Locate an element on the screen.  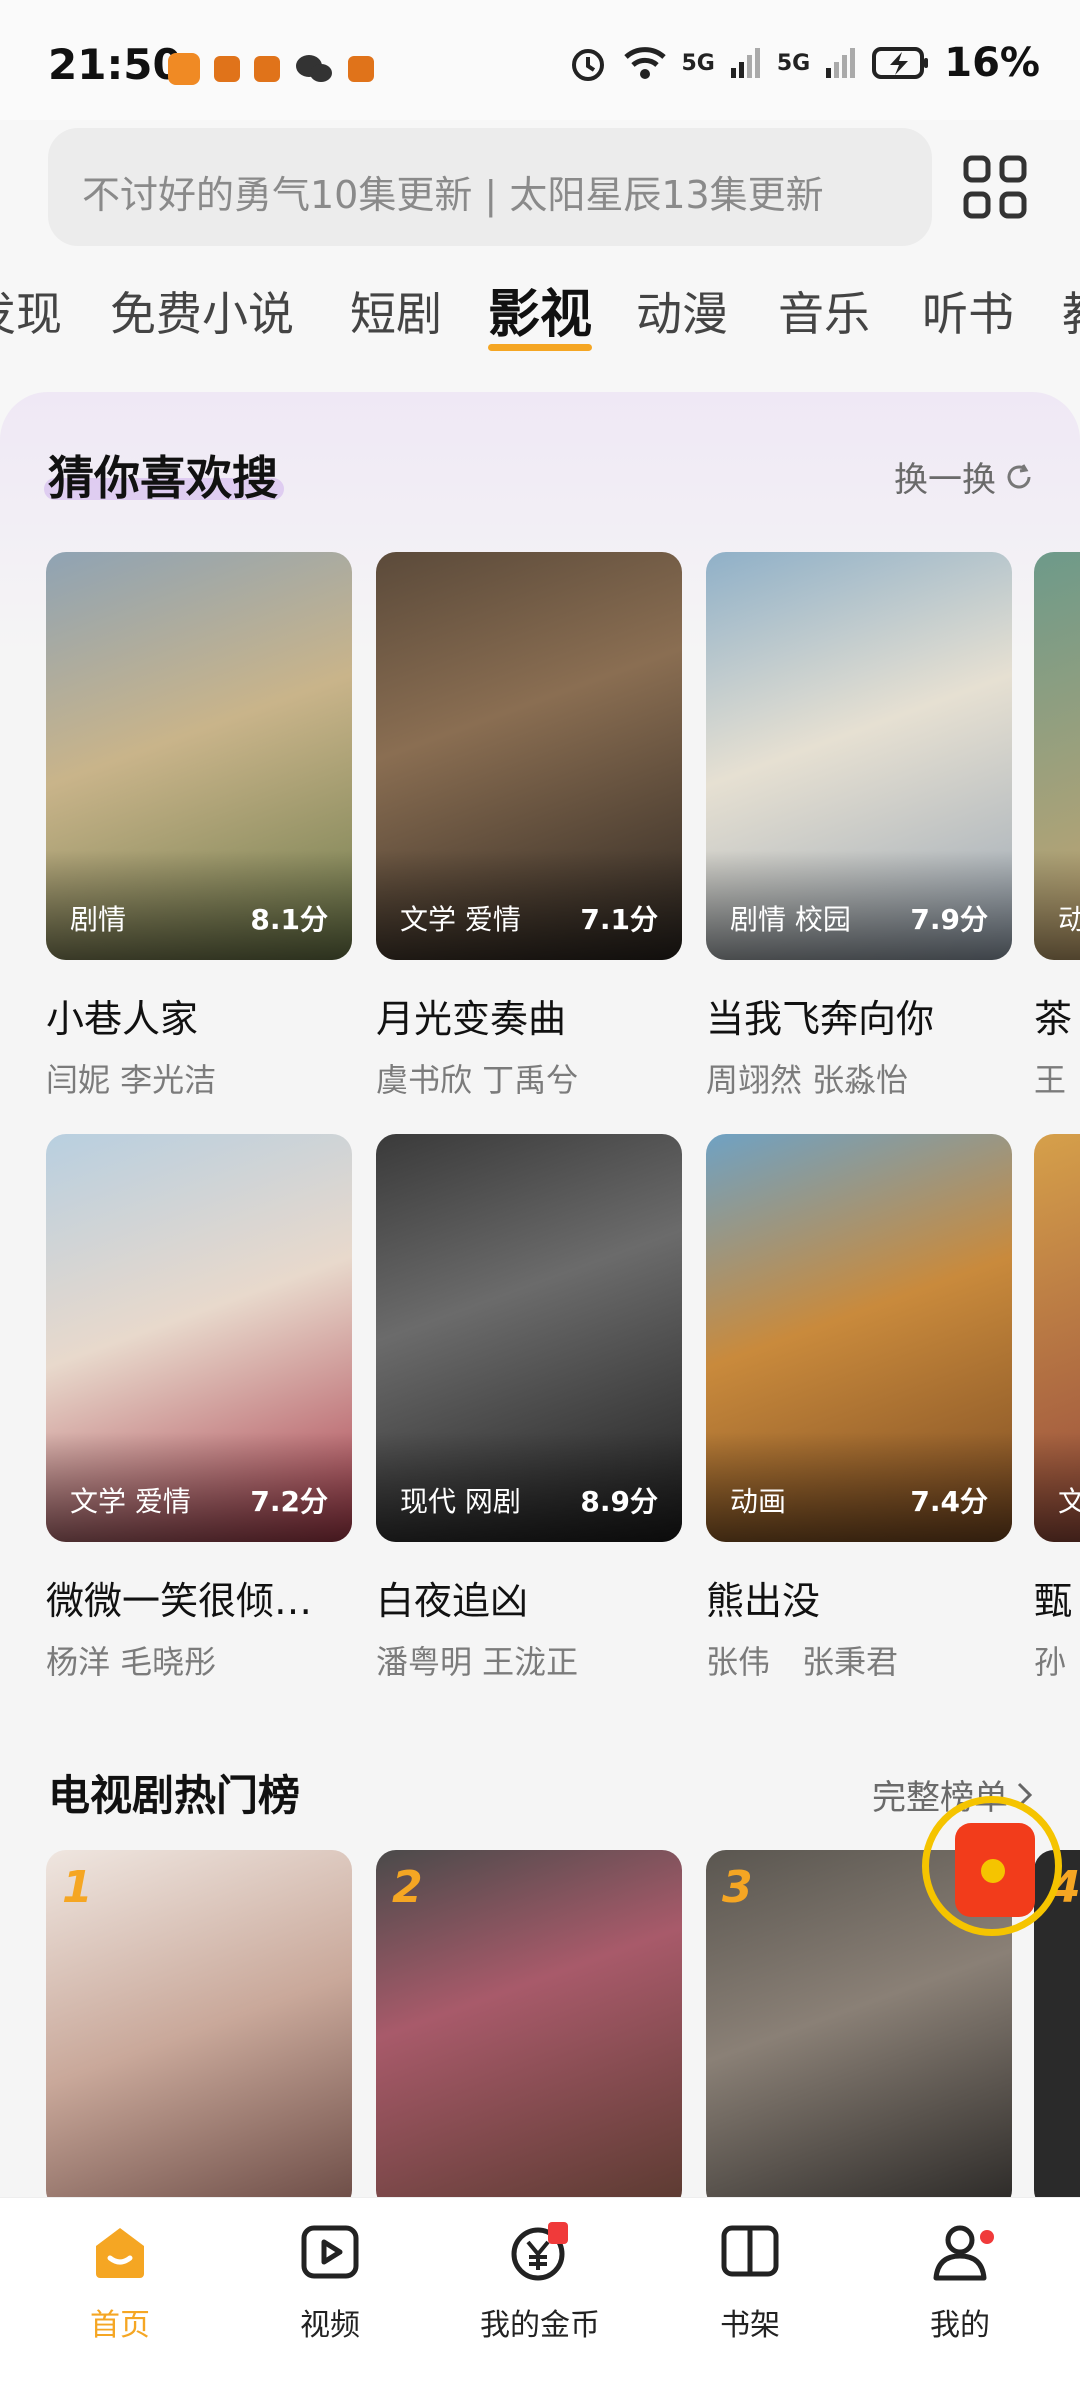
cast: 虞书欣 丁禹兮 is located at coordinates (477, 1080).